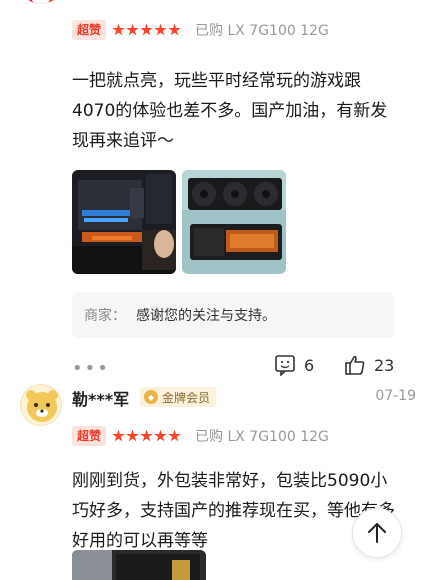  I want to click on review-header: 勒***军 ◆ 金牌会员 07-19, so click(219, 402).